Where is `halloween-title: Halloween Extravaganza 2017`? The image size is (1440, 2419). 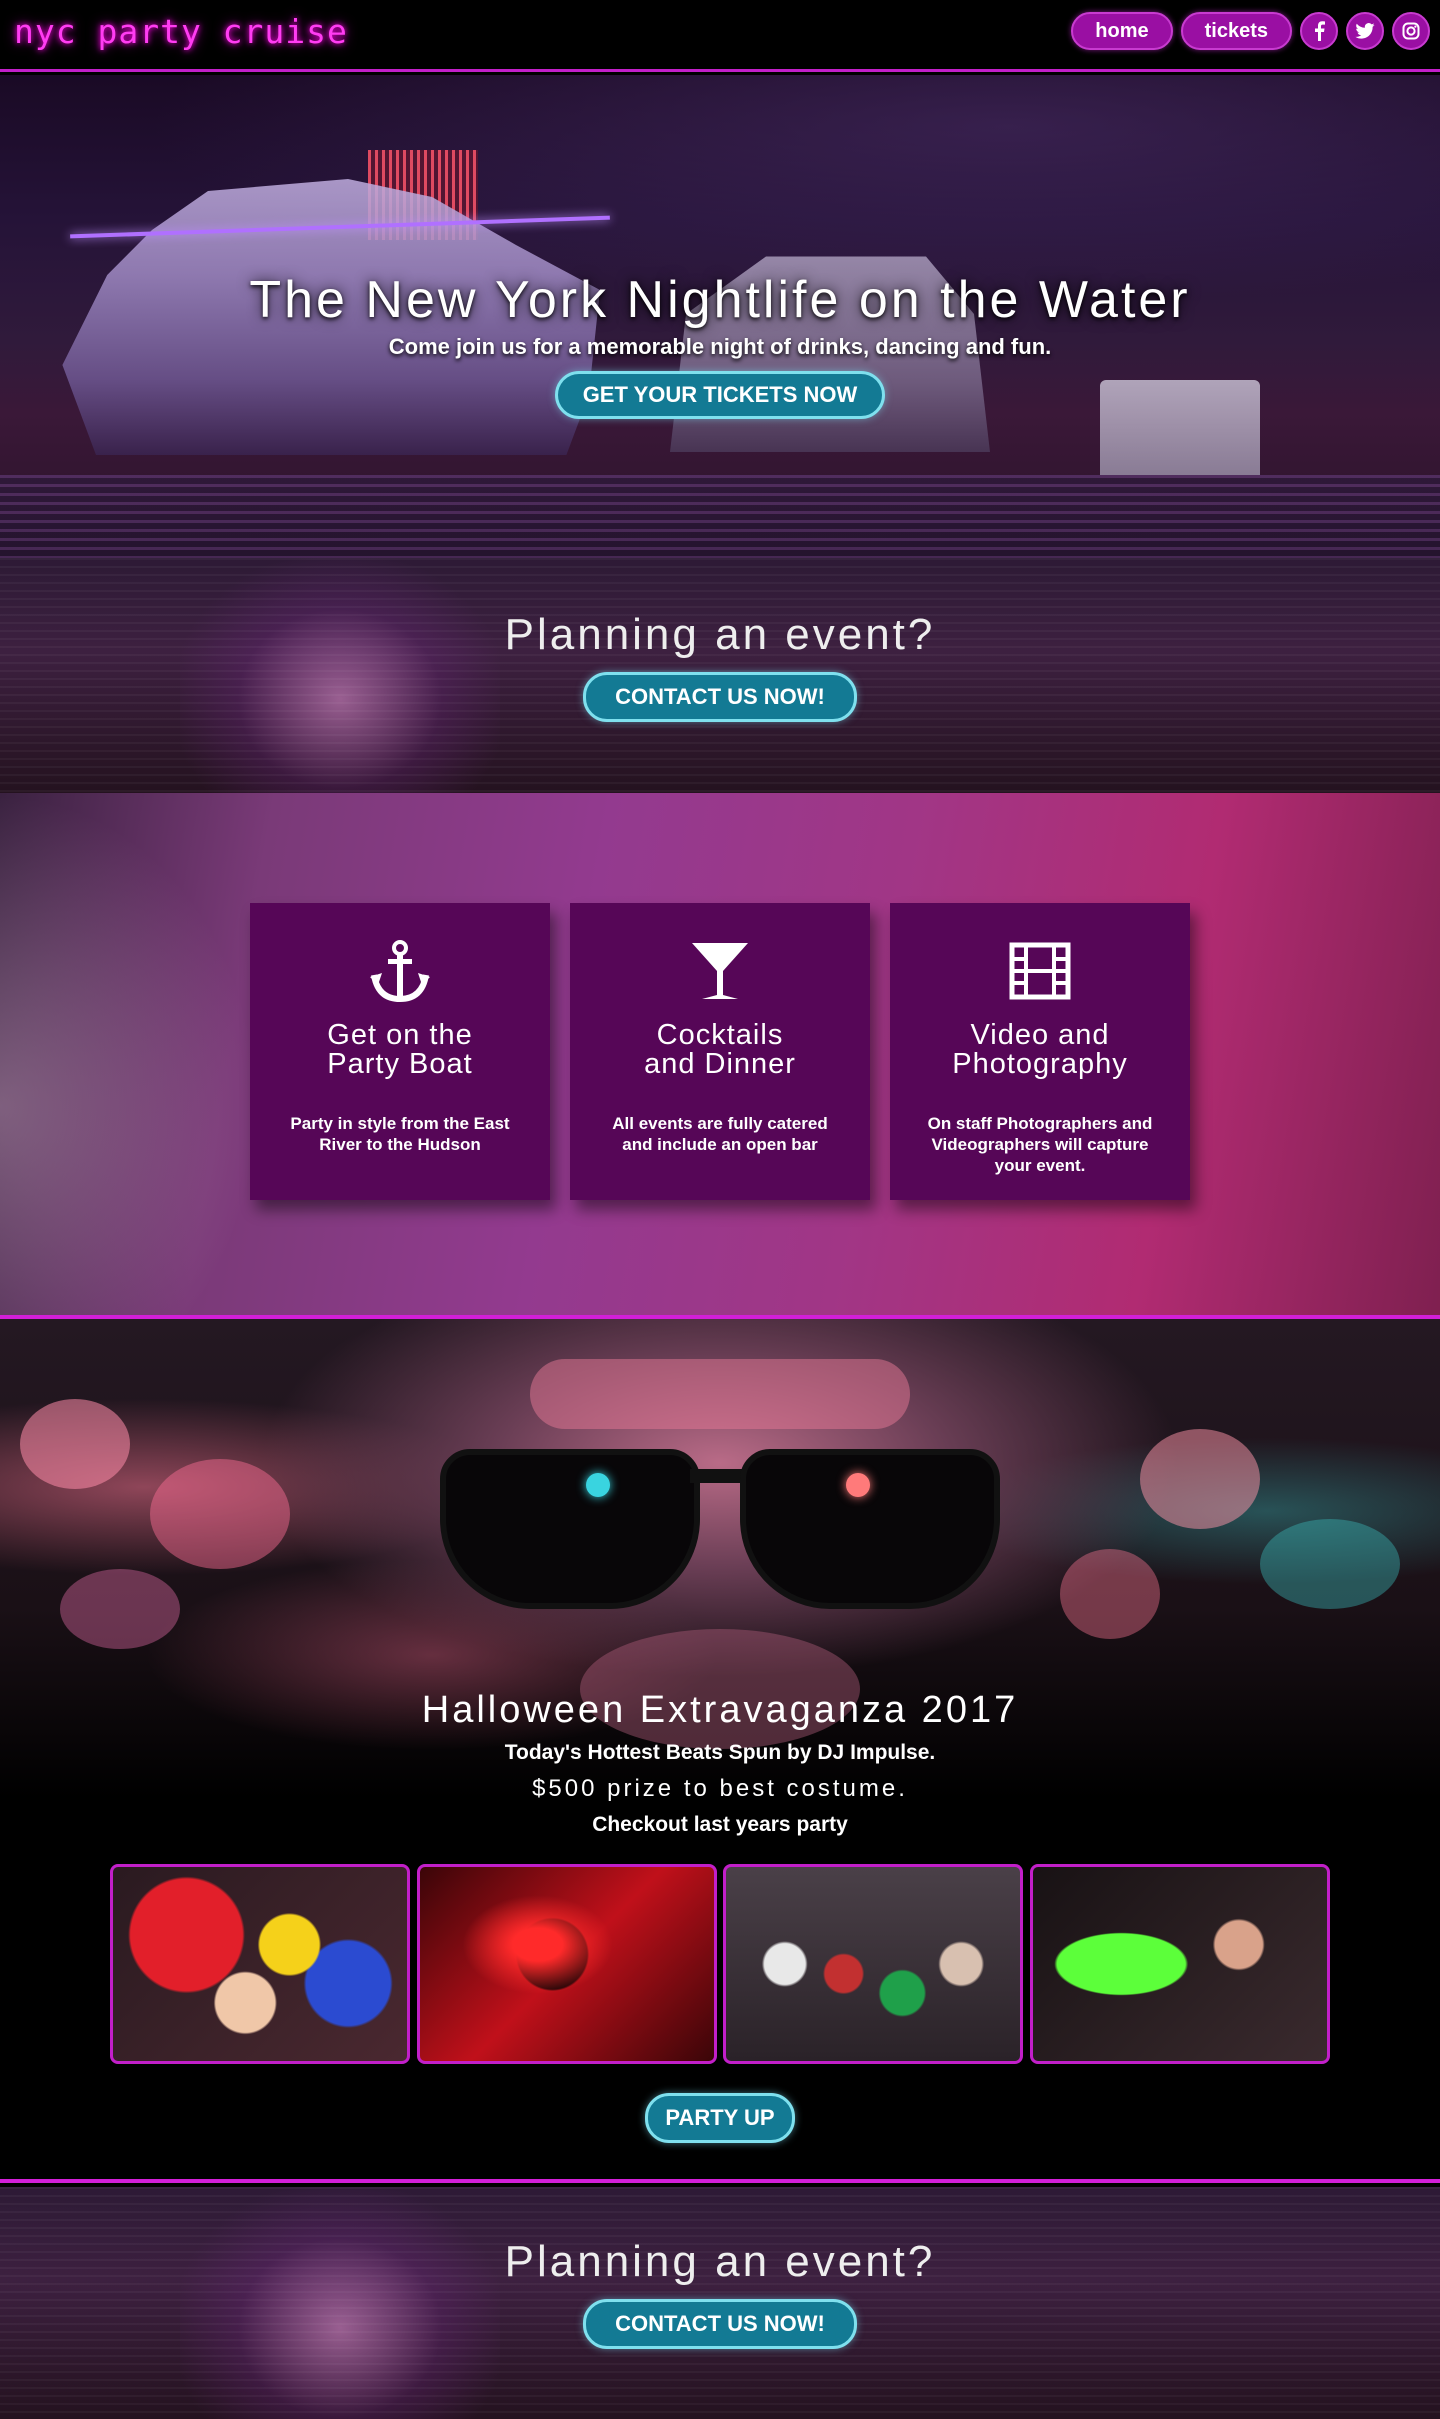 halloween-title: Halloween Extravaganza 2017 is located at coordinates (720, 1710).